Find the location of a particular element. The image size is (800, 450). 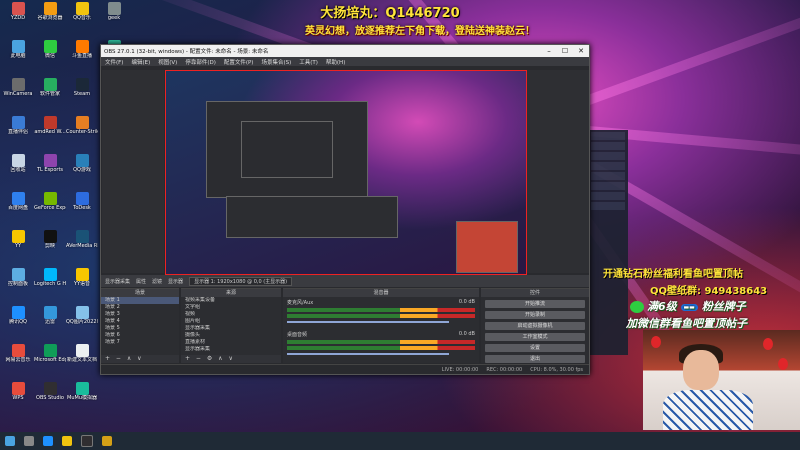

properties-button: 属性 is located at coordinates (141, 281).